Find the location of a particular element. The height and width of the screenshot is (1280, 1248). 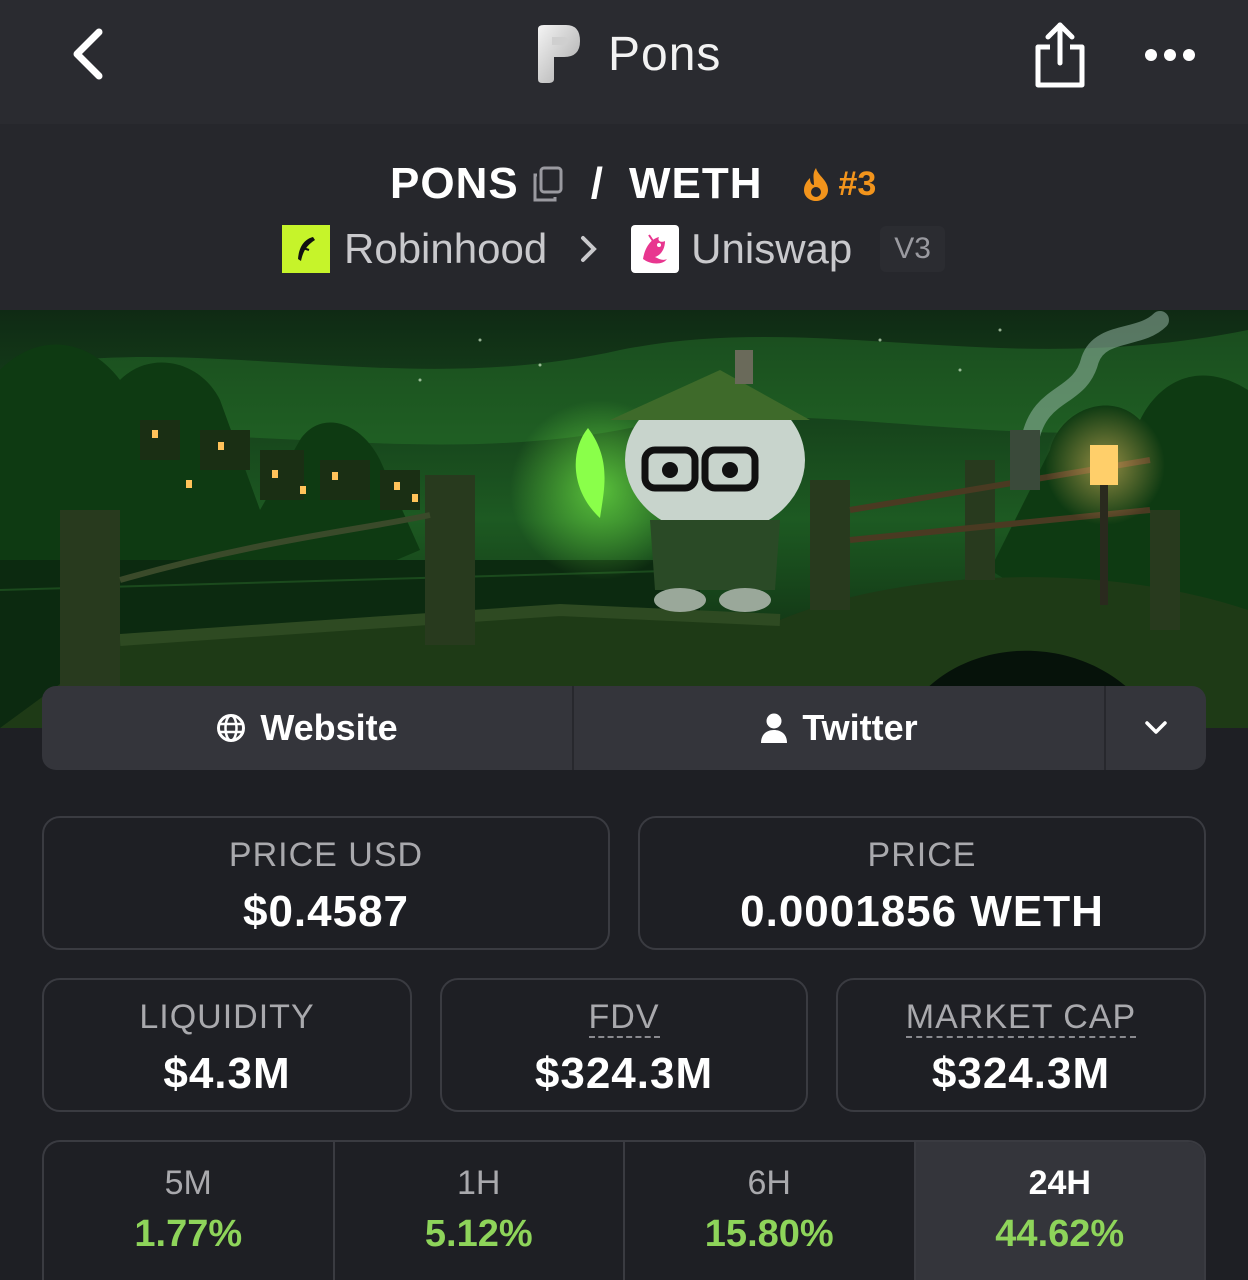

liquidity-label: LIQUIDITY is located at coordinates (227, 1017).